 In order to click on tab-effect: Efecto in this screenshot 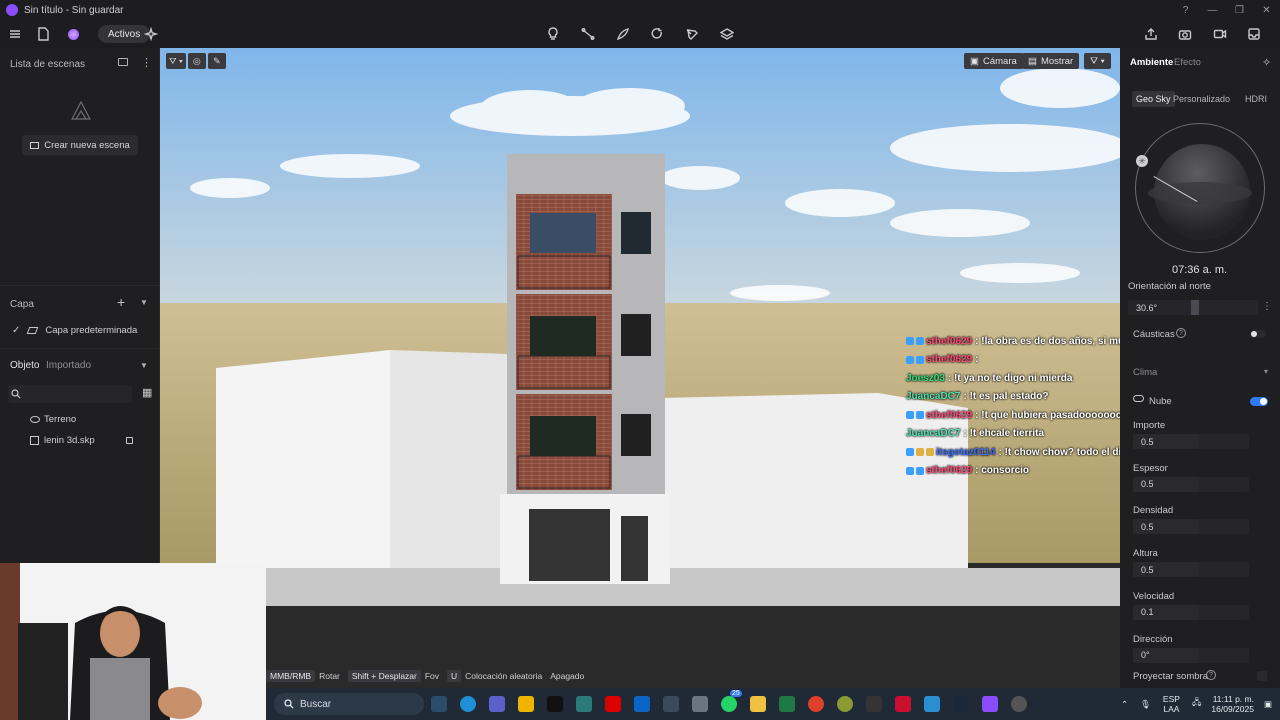, I will do `click(1187, 62)`.